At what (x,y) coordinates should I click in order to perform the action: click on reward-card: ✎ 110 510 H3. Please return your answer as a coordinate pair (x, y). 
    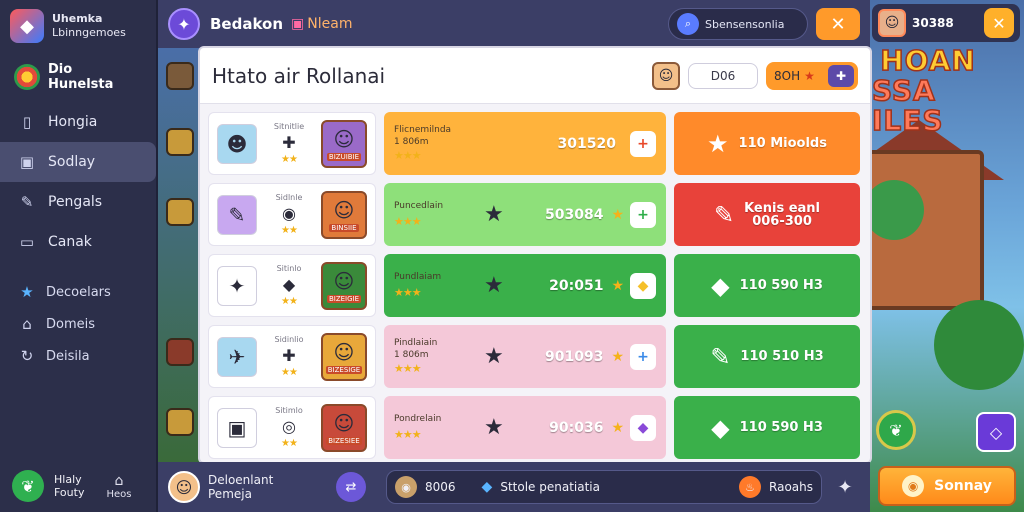
    Looking at the image, I should click on (767, 356).